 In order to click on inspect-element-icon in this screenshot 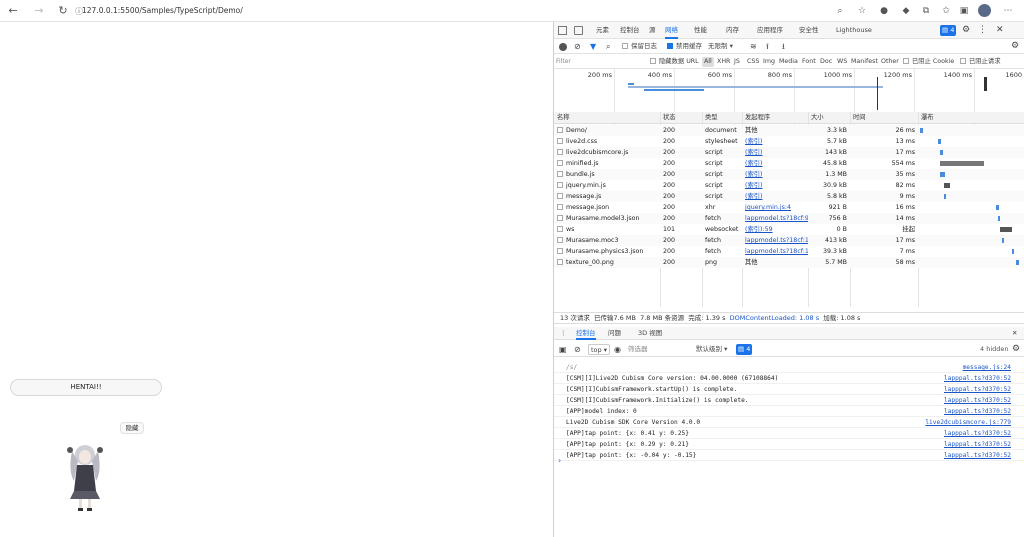, I will do `click(562, 30)`.